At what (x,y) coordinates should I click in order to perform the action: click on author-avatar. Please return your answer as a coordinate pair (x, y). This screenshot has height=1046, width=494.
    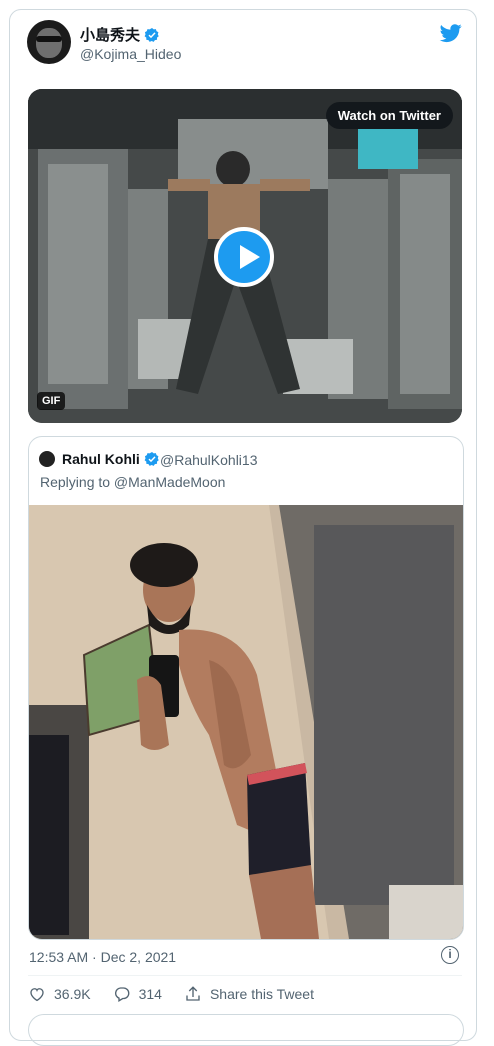
    Looking at the image, I should click on (49, 42).